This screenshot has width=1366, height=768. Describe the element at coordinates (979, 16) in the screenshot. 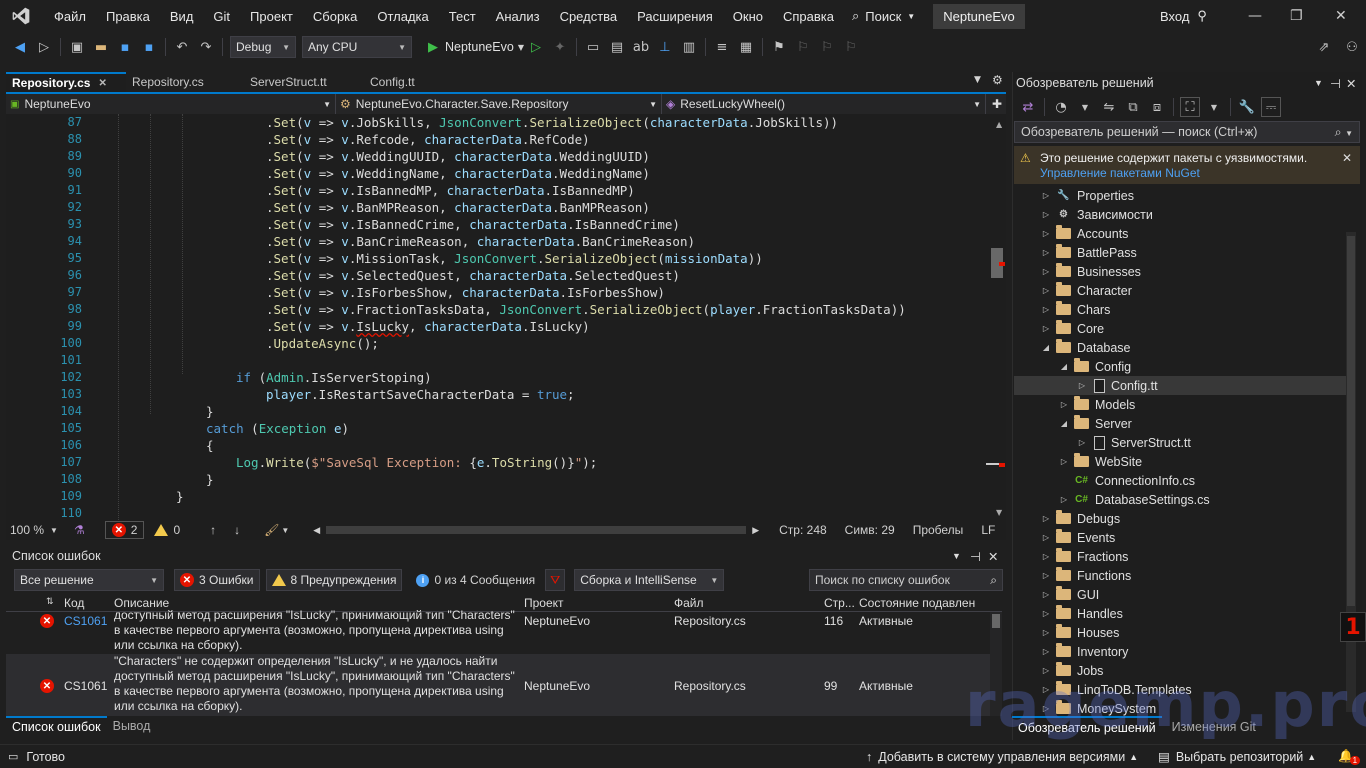

I see `solution-name-badge: NeptuneEvo` at that location.